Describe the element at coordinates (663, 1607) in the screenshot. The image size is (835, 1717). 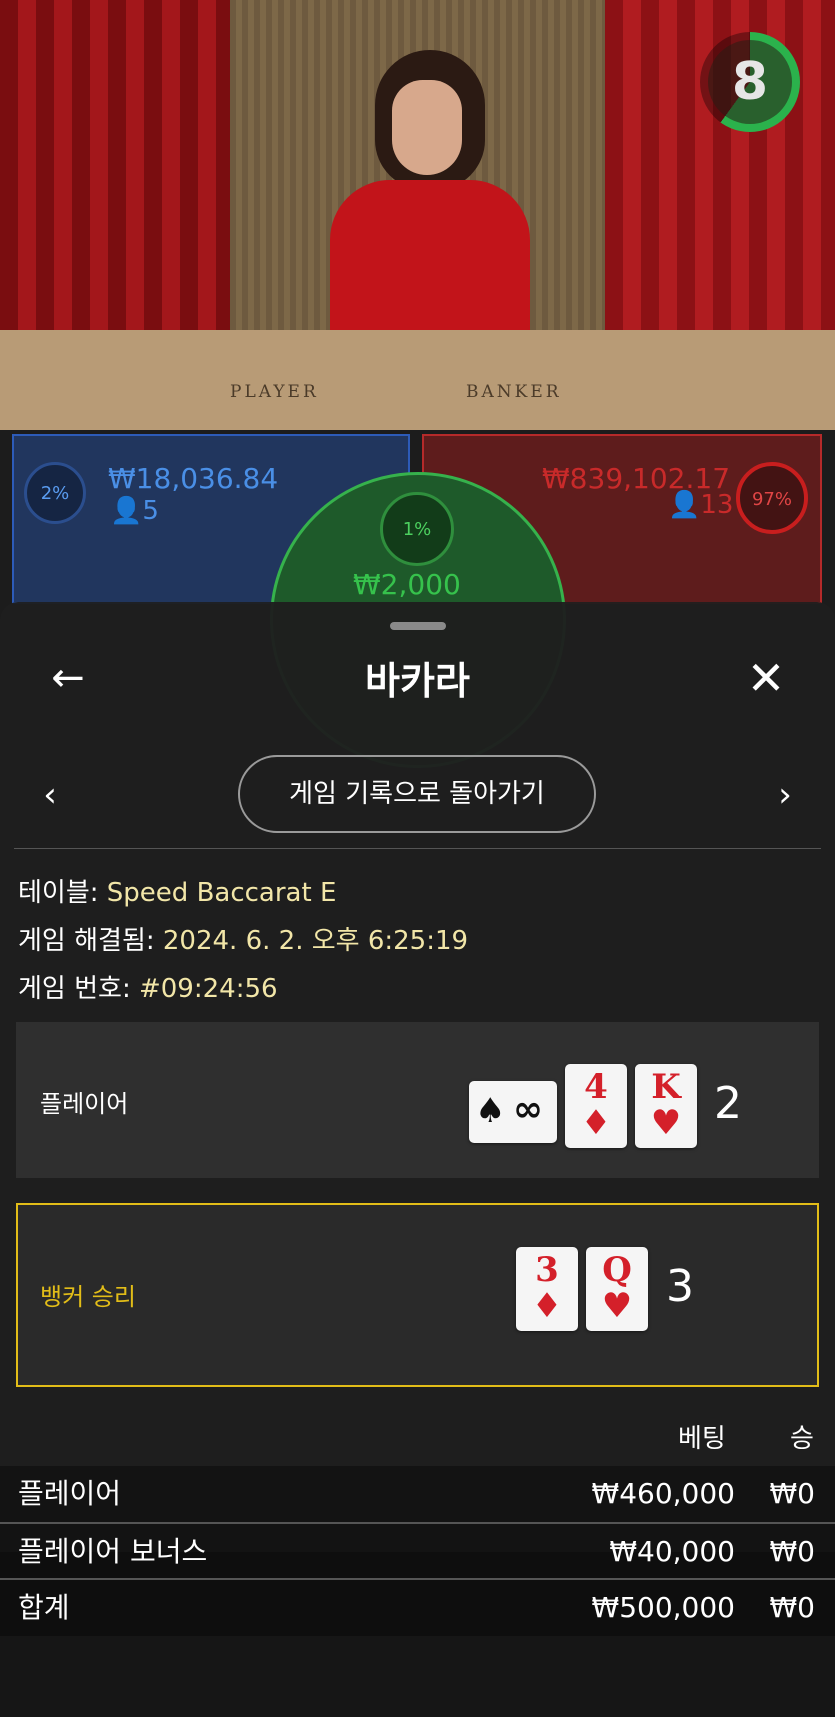
I see `total-bet: ₩500,000` at that location.